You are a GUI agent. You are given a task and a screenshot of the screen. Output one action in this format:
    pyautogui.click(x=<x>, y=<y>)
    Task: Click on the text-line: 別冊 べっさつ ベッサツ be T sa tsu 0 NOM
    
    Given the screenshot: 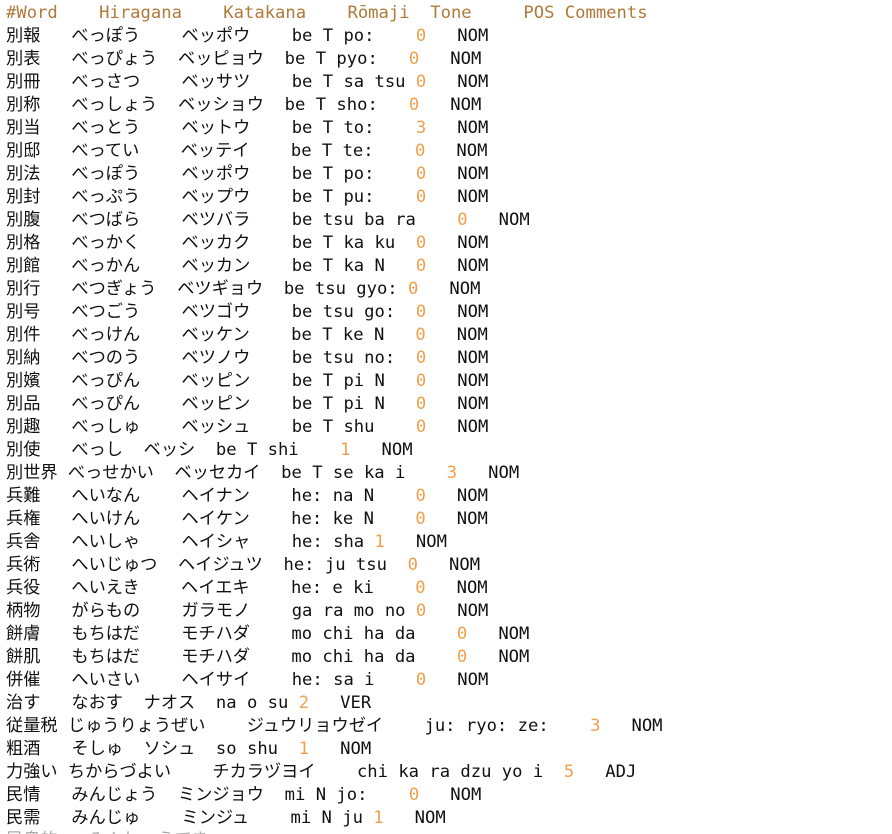 What is the action you would take?
    pyautogui.click(x=247, y=82)
    